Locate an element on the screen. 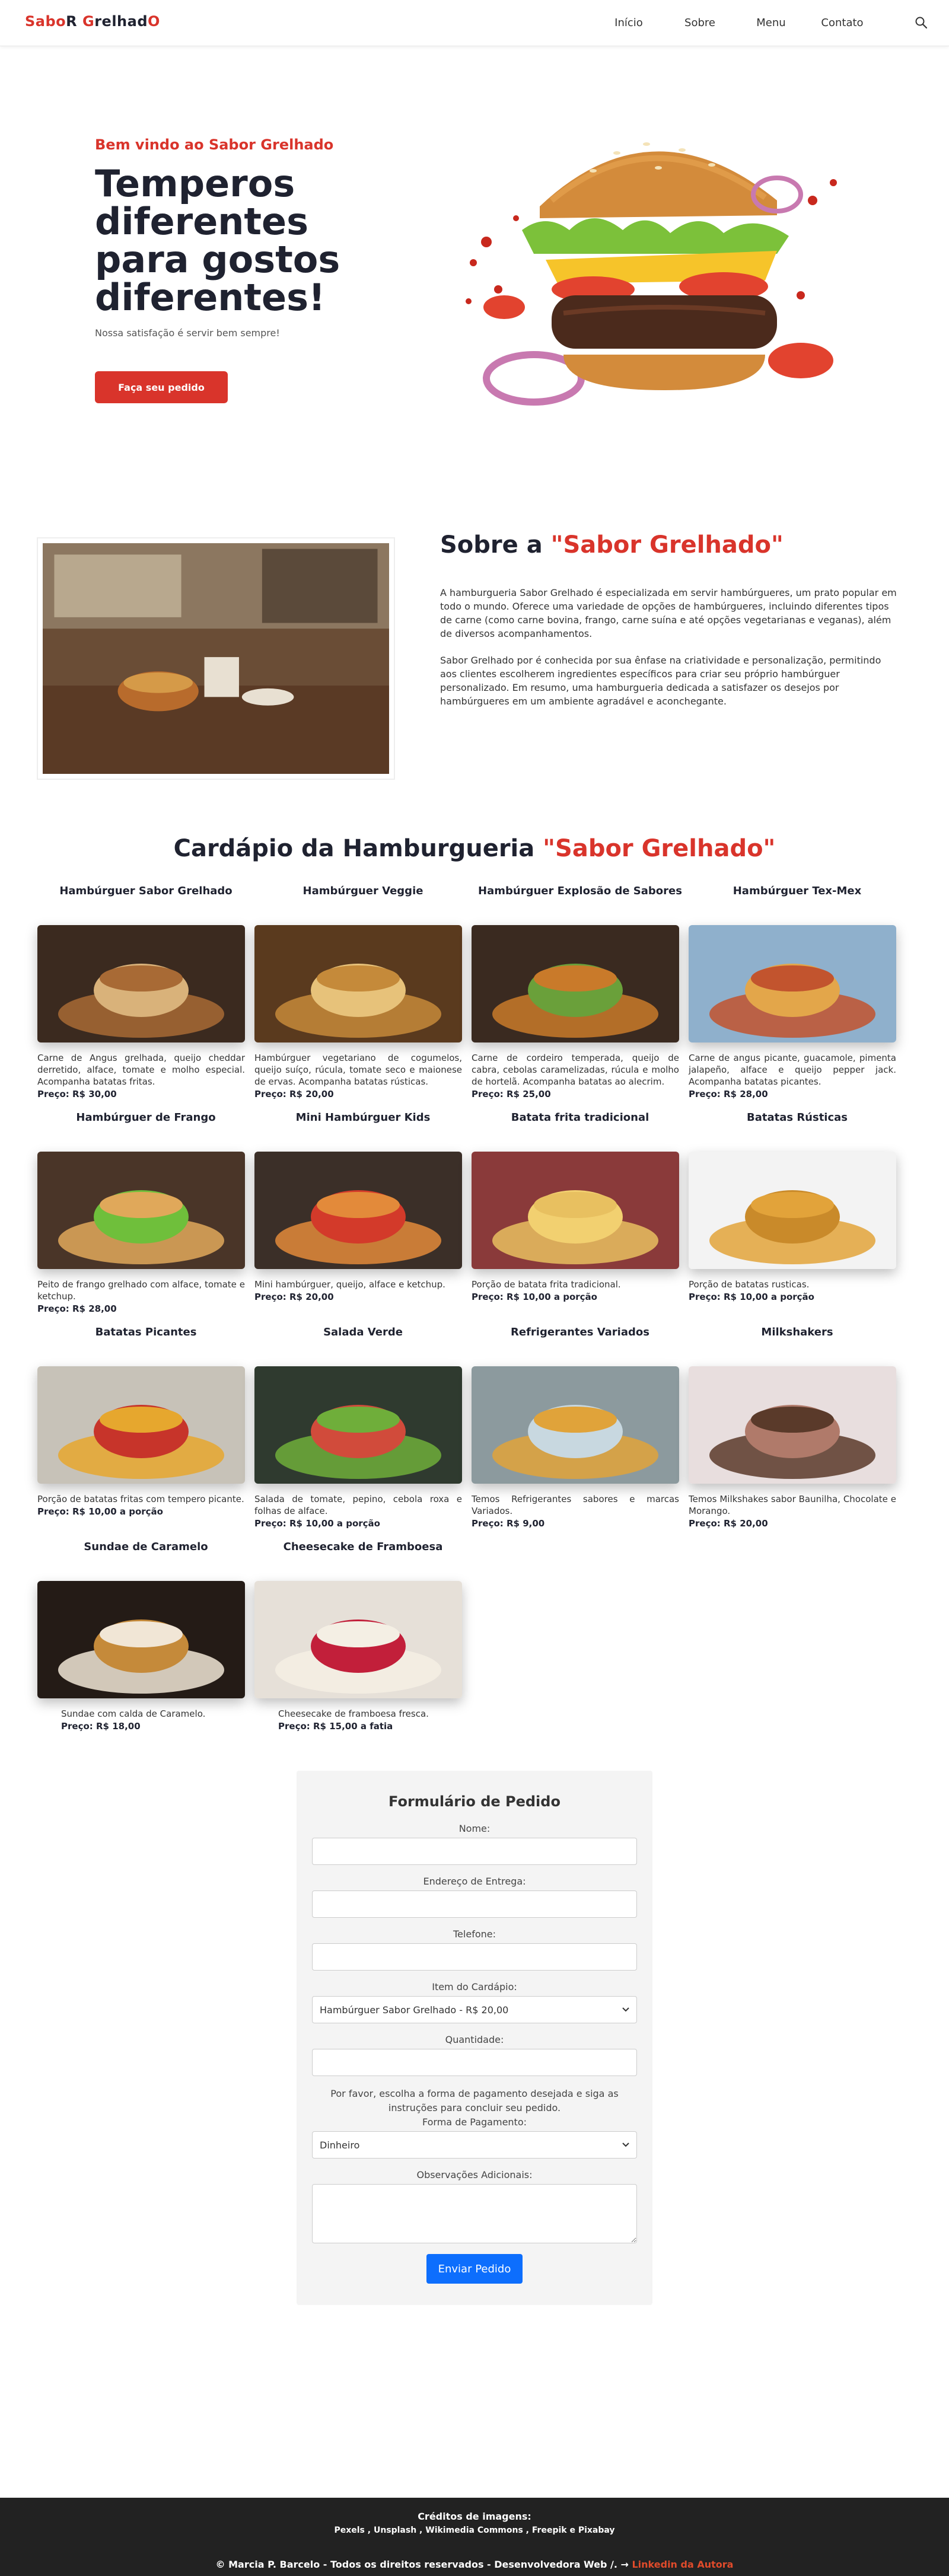  nav-link-contato: Contato is located at coordinates (843, 23).